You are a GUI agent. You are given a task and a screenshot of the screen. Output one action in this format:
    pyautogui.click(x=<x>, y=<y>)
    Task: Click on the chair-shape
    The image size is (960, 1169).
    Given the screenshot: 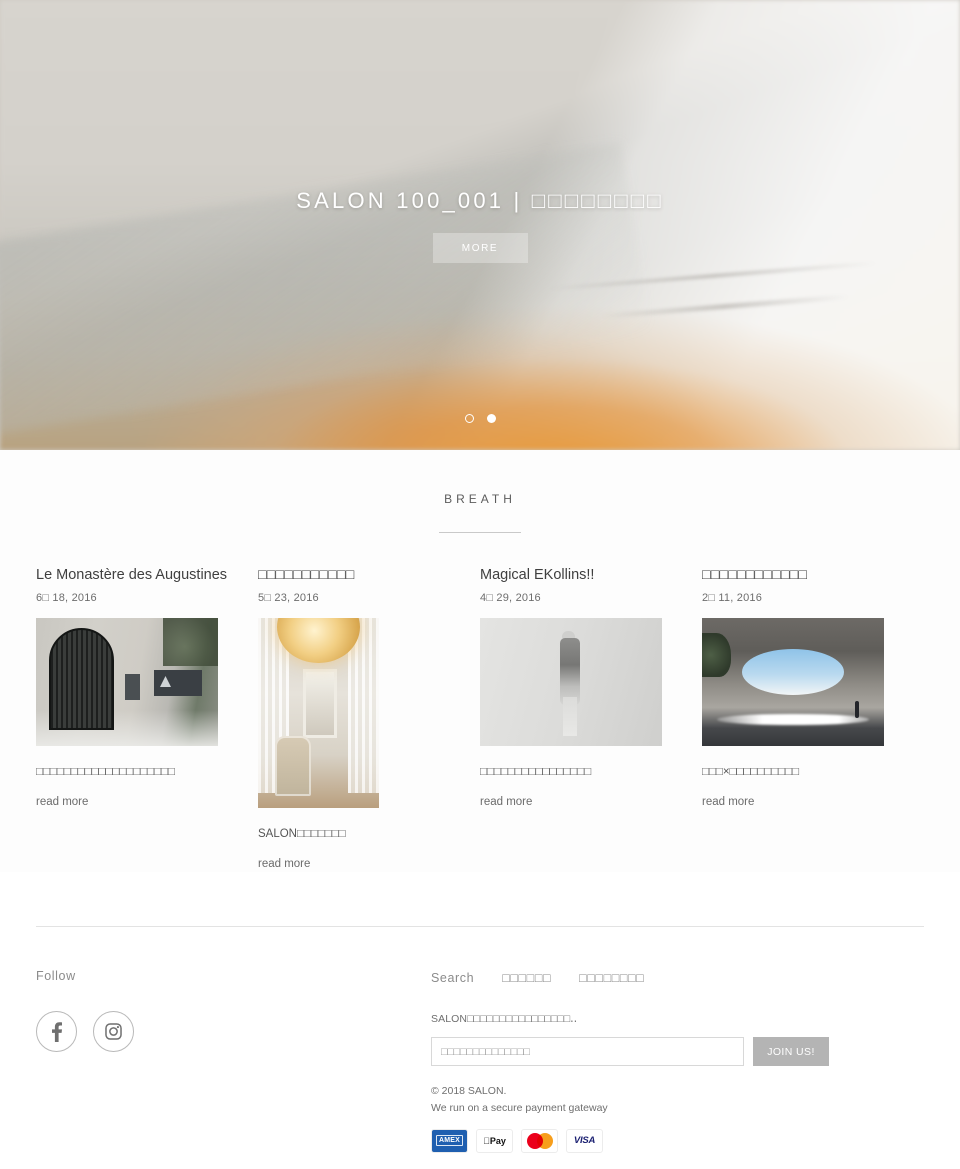 What is the action you would take?
    pyautogui.click(x=293, y=766)
    